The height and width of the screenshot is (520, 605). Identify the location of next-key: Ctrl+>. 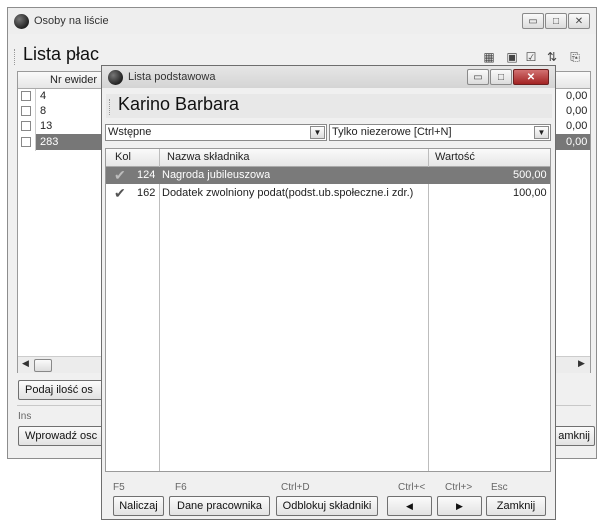
(459, 487).